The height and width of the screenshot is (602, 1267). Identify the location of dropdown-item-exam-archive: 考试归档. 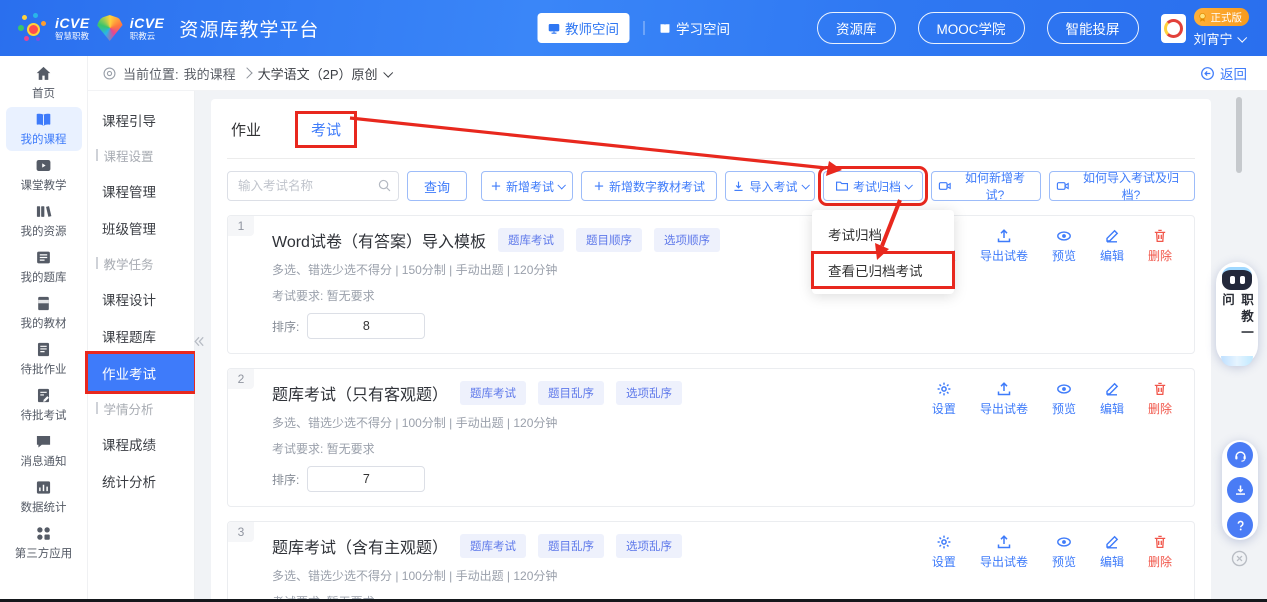
(883, 234).